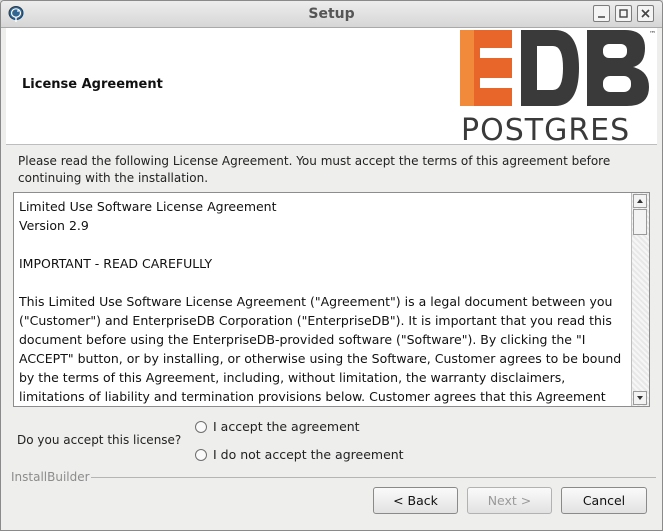  What do you see at coordinates (201, 454) in the screenshot?
I see `decline-radio-button` at bounding box center [201, 454].